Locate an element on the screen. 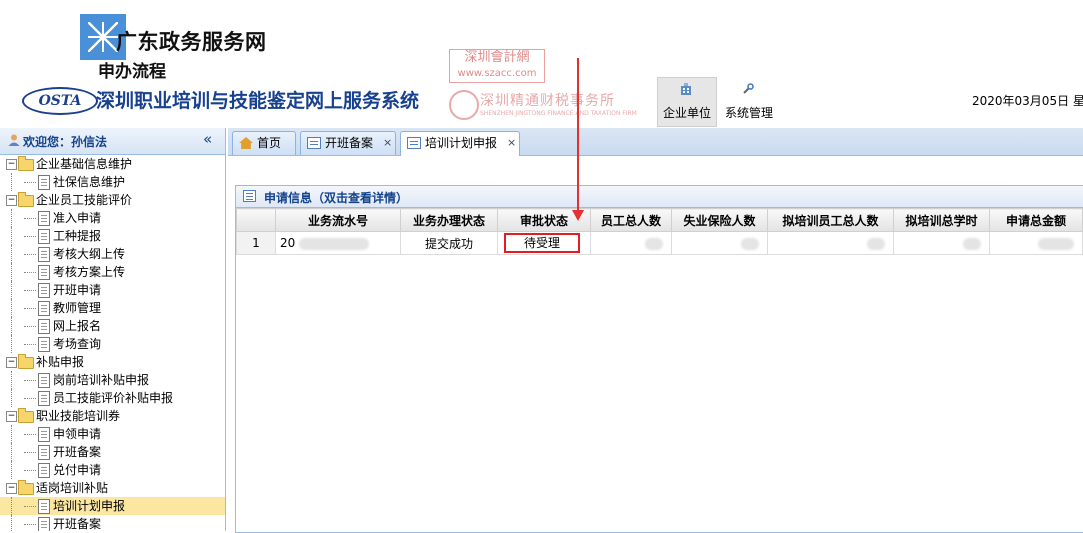 This screenshot has height=533, width=1083. tab-bar: 首页 开班备案 × 培训计划申报 × is located at coordinates (655, 142).